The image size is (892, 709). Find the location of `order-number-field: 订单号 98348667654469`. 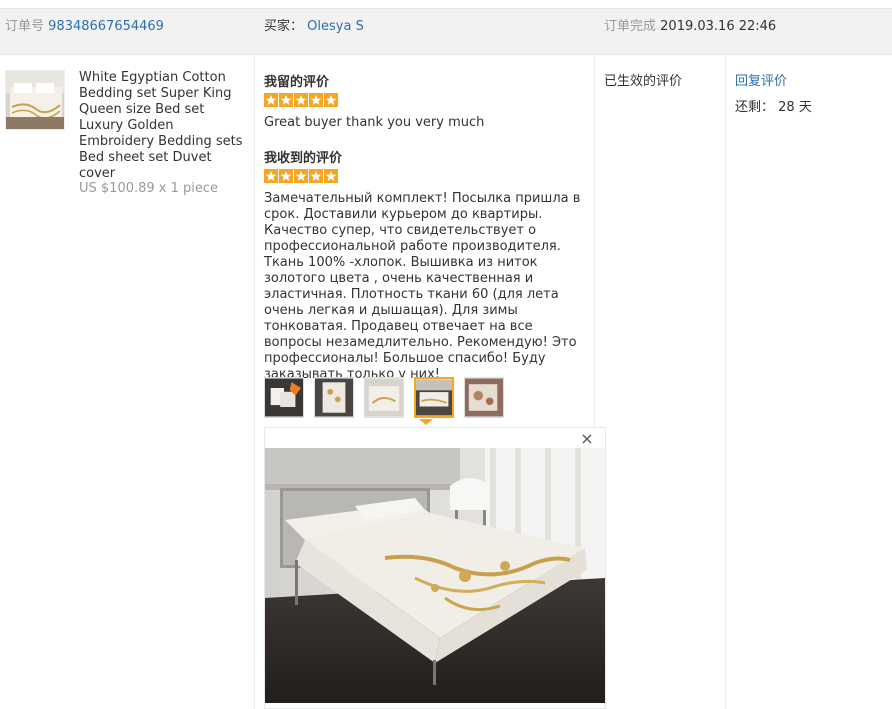

order-number-field: 订单号 98348667654469 is located at coordinates (84, 24).